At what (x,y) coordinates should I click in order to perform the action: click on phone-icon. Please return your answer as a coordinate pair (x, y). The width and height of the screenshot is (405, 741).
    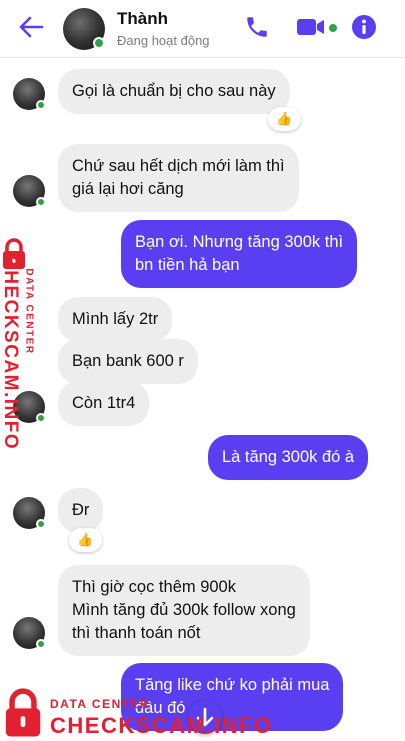
    Looking at the image, I should click on (257, 27).